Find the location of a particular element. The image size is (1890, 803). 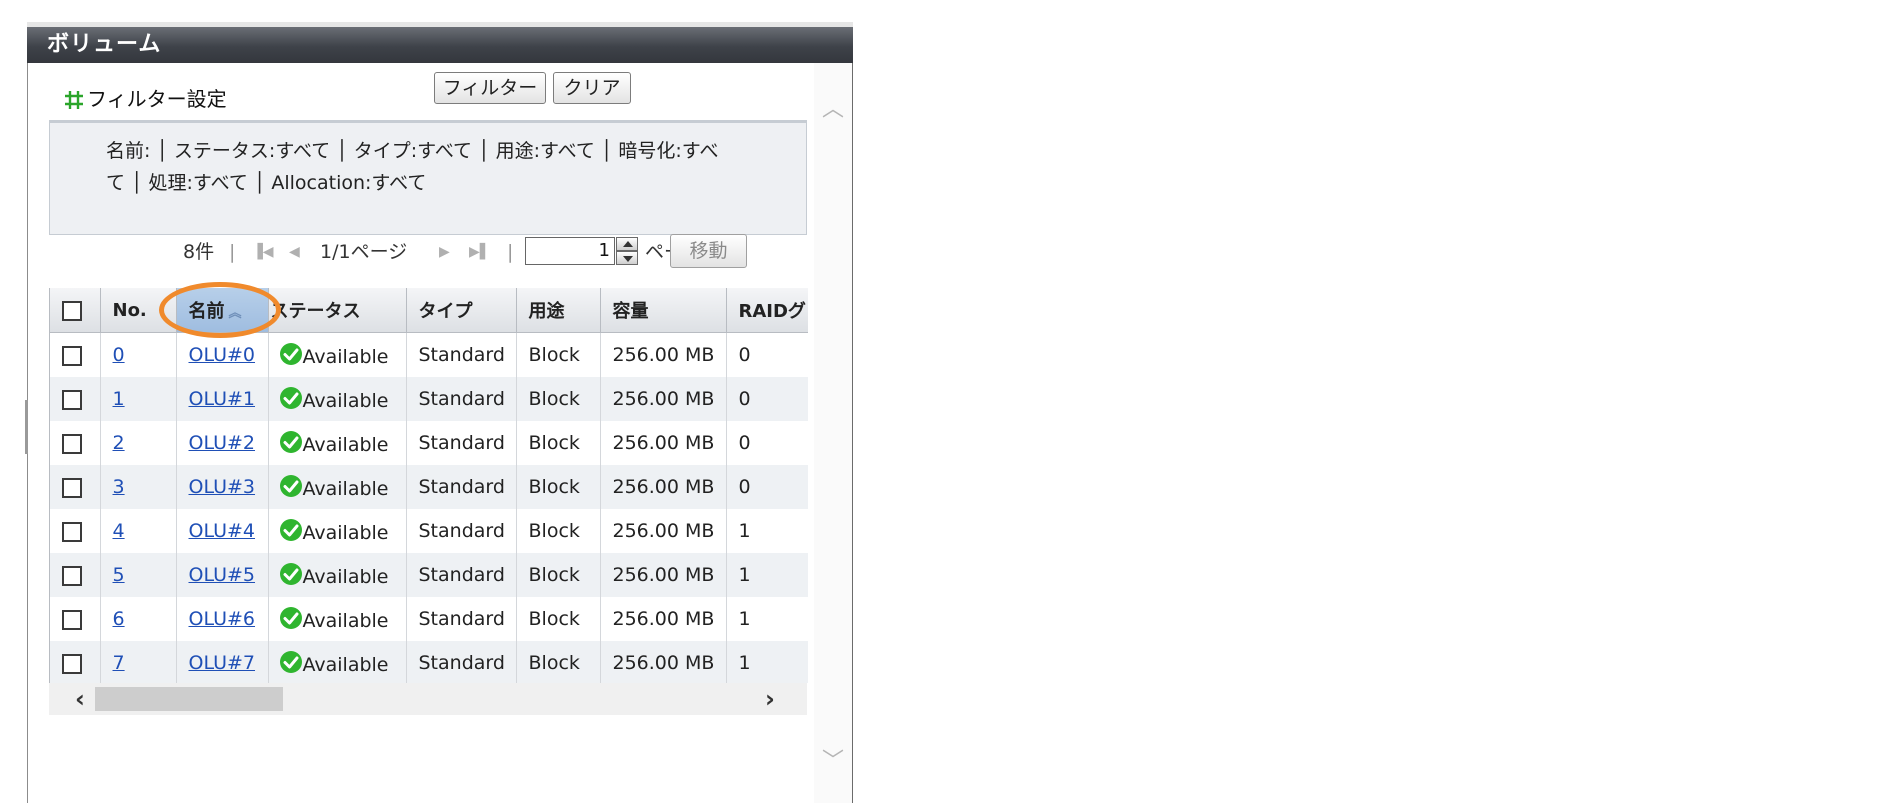

row-name-cell: OLU#0 is located at coordinates (222, 354).